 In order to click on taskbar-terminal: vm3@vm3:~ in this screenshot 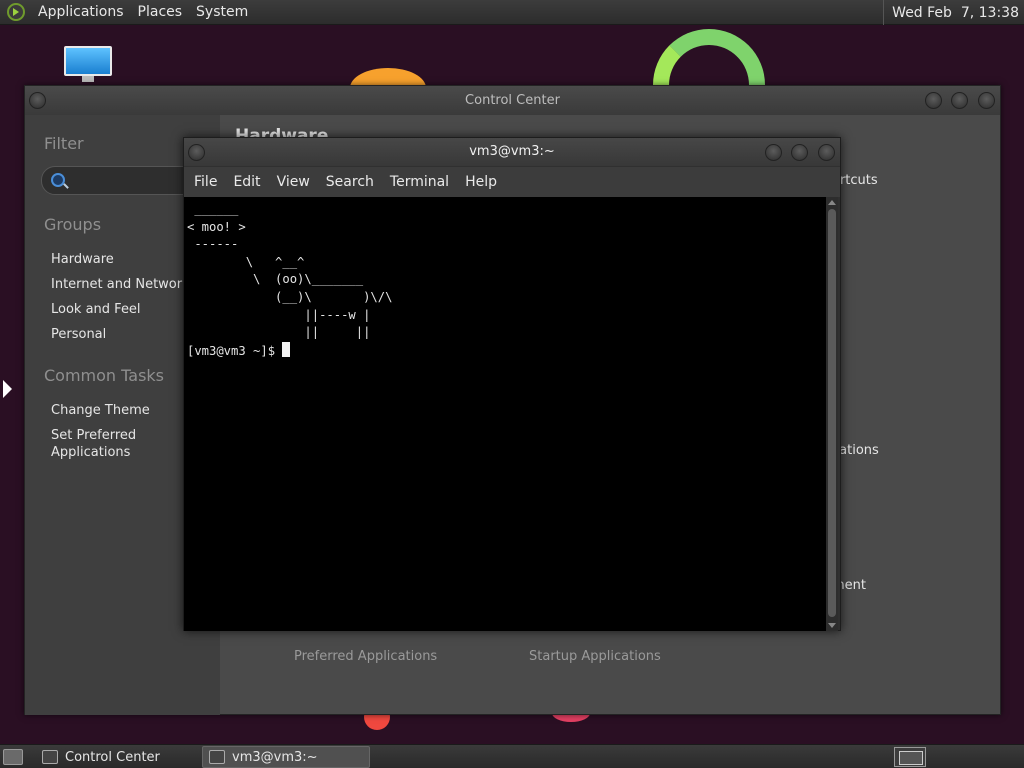, I will do `click(286, 757)`.